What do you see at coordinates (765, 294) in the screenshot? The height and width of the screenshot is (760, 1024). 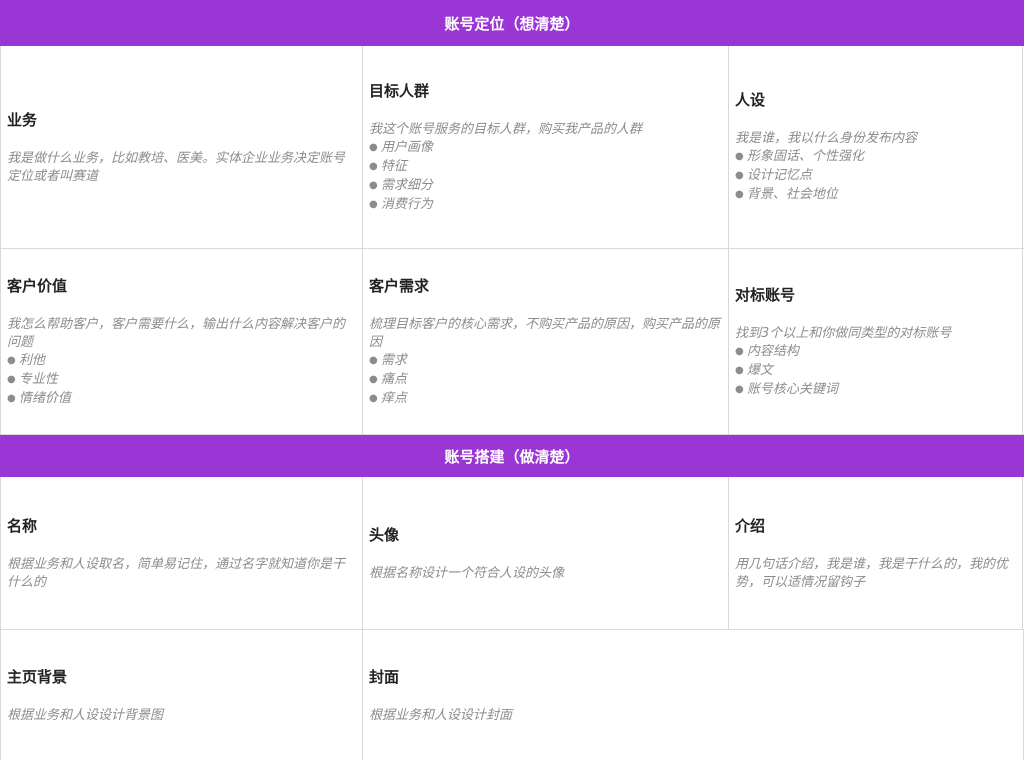 I see `card-title: 对标账号` at bounding box center [765, 294].